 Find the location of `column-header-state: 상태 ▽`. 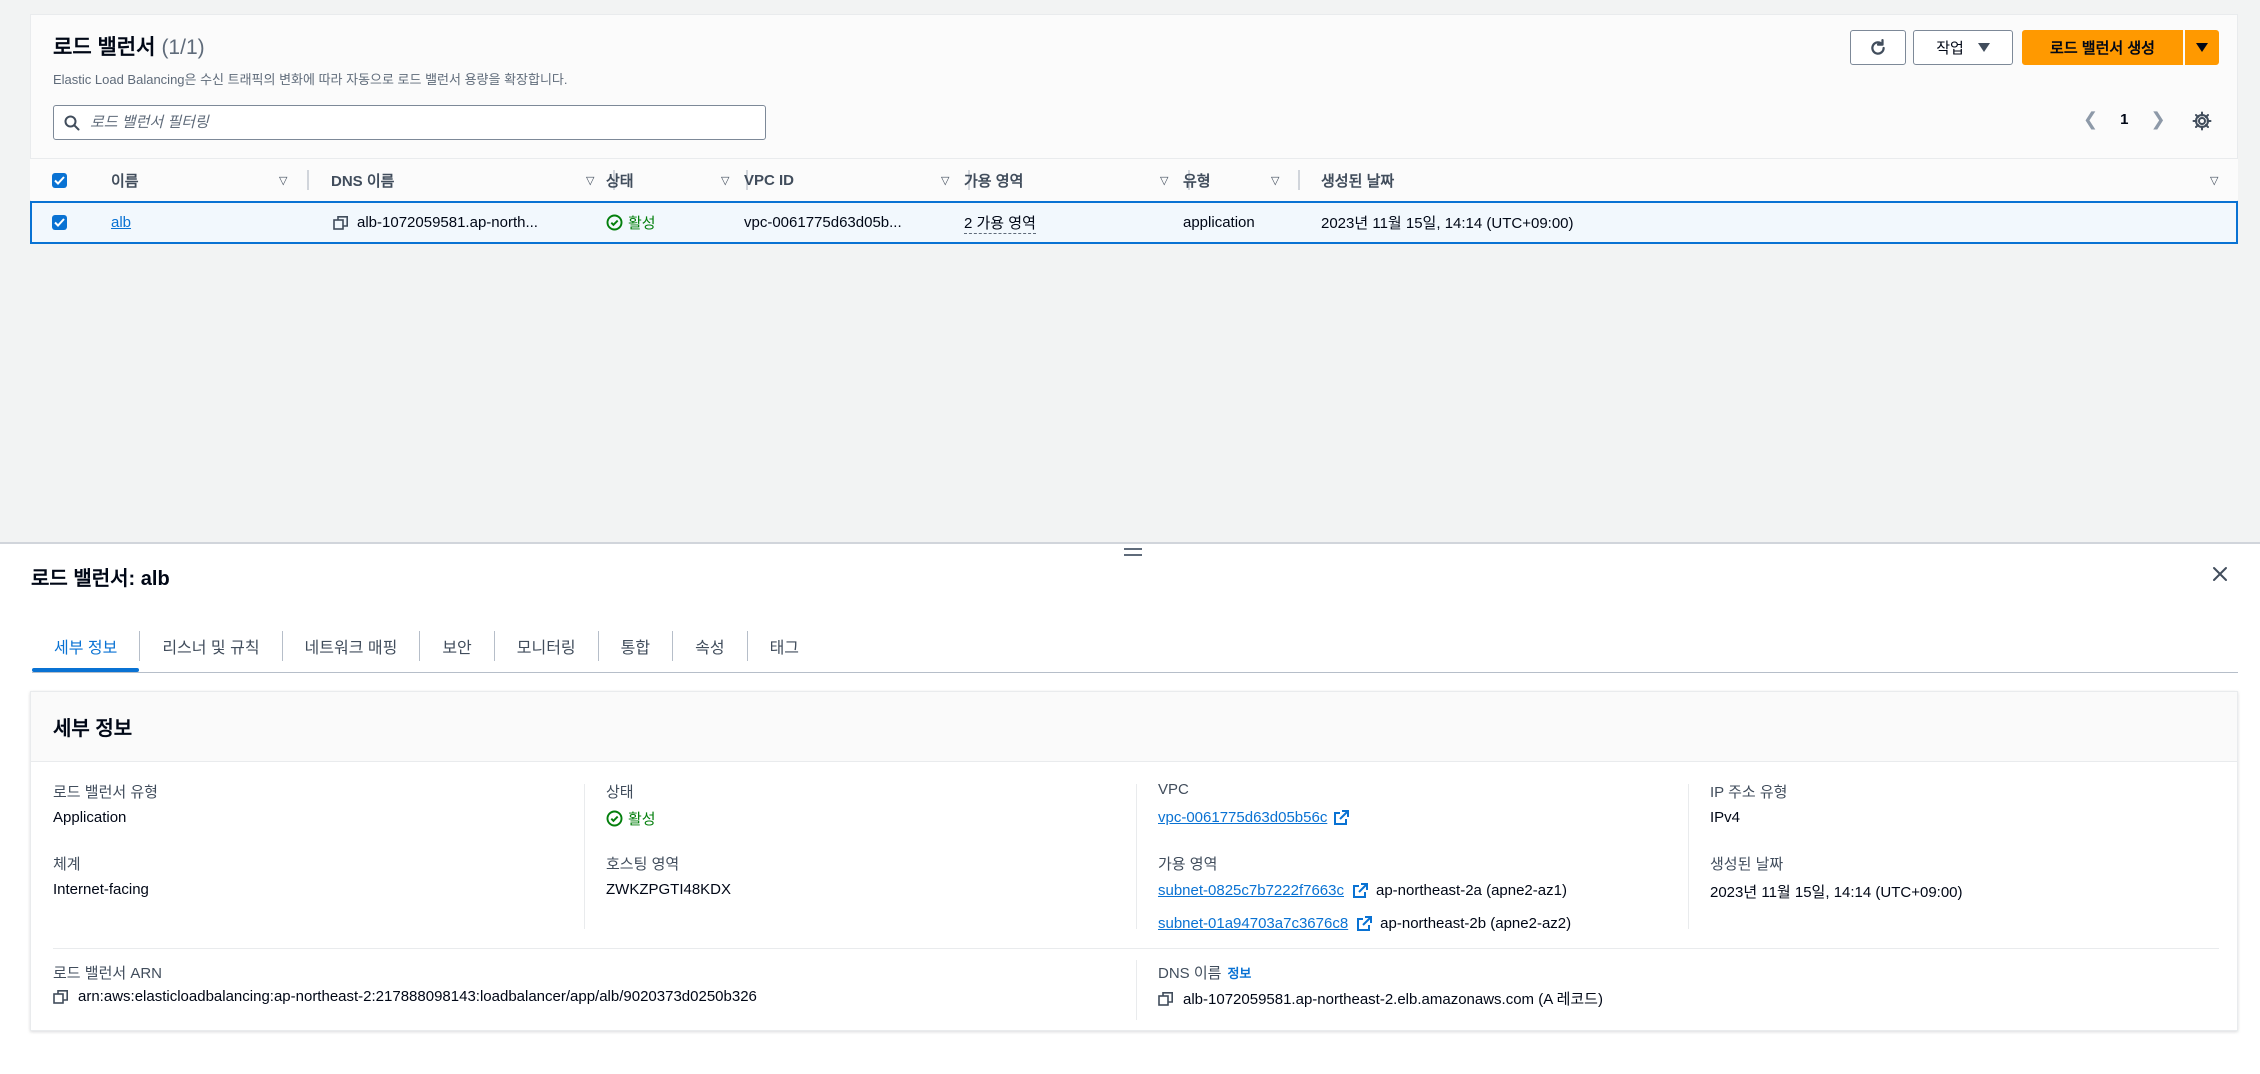

column-header-state: 상태 ▽ is located at coordinates (677, 180).